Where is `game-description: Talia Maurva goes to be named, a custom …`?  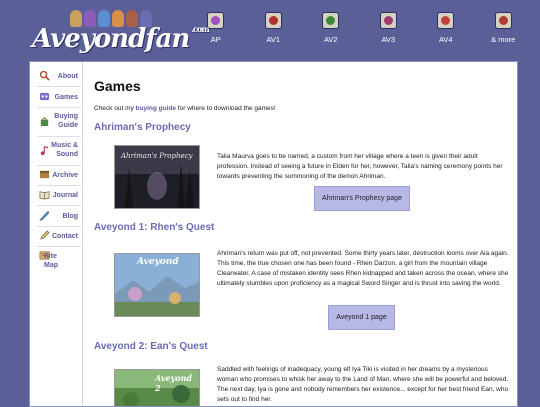
game-description: Talia Maurva goes to be named, a custom … is located at coordinates (360, 166).